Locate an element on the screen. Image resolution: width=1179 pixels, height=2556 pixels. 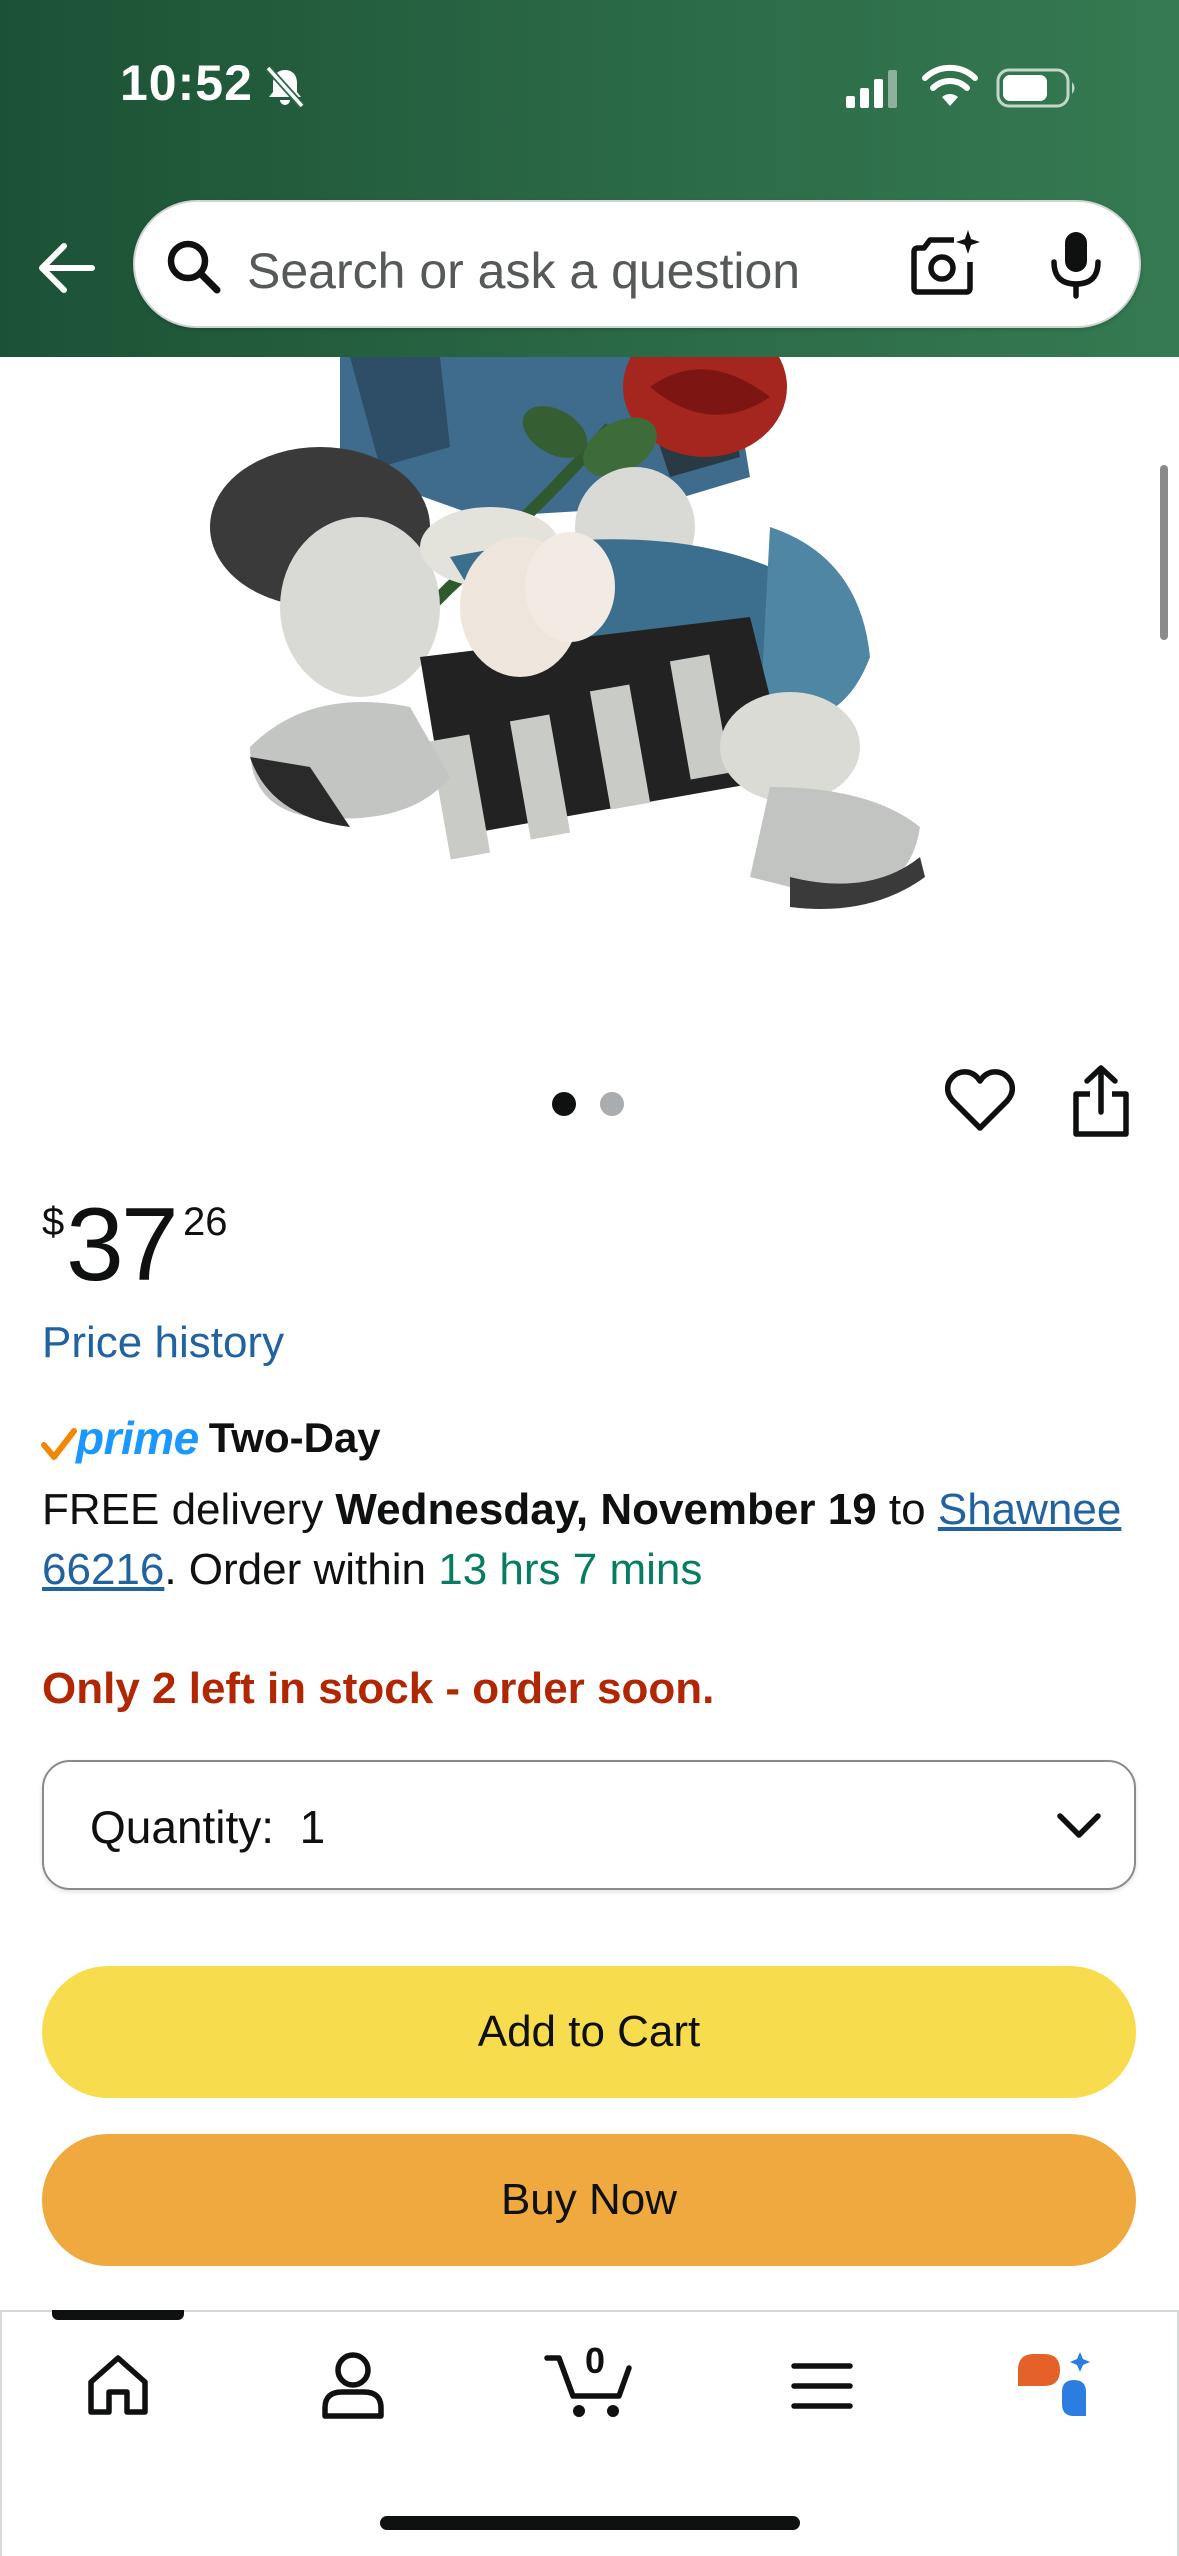
quantity-value: 1 is located at coordinates (312, 1827).